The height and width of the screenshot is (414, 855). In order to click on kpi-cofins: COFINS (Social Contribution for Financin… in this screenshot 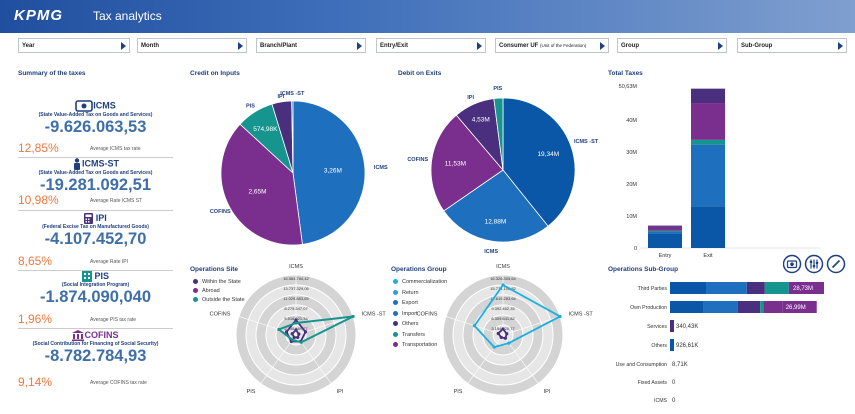, I will do `click(95, 347)`.